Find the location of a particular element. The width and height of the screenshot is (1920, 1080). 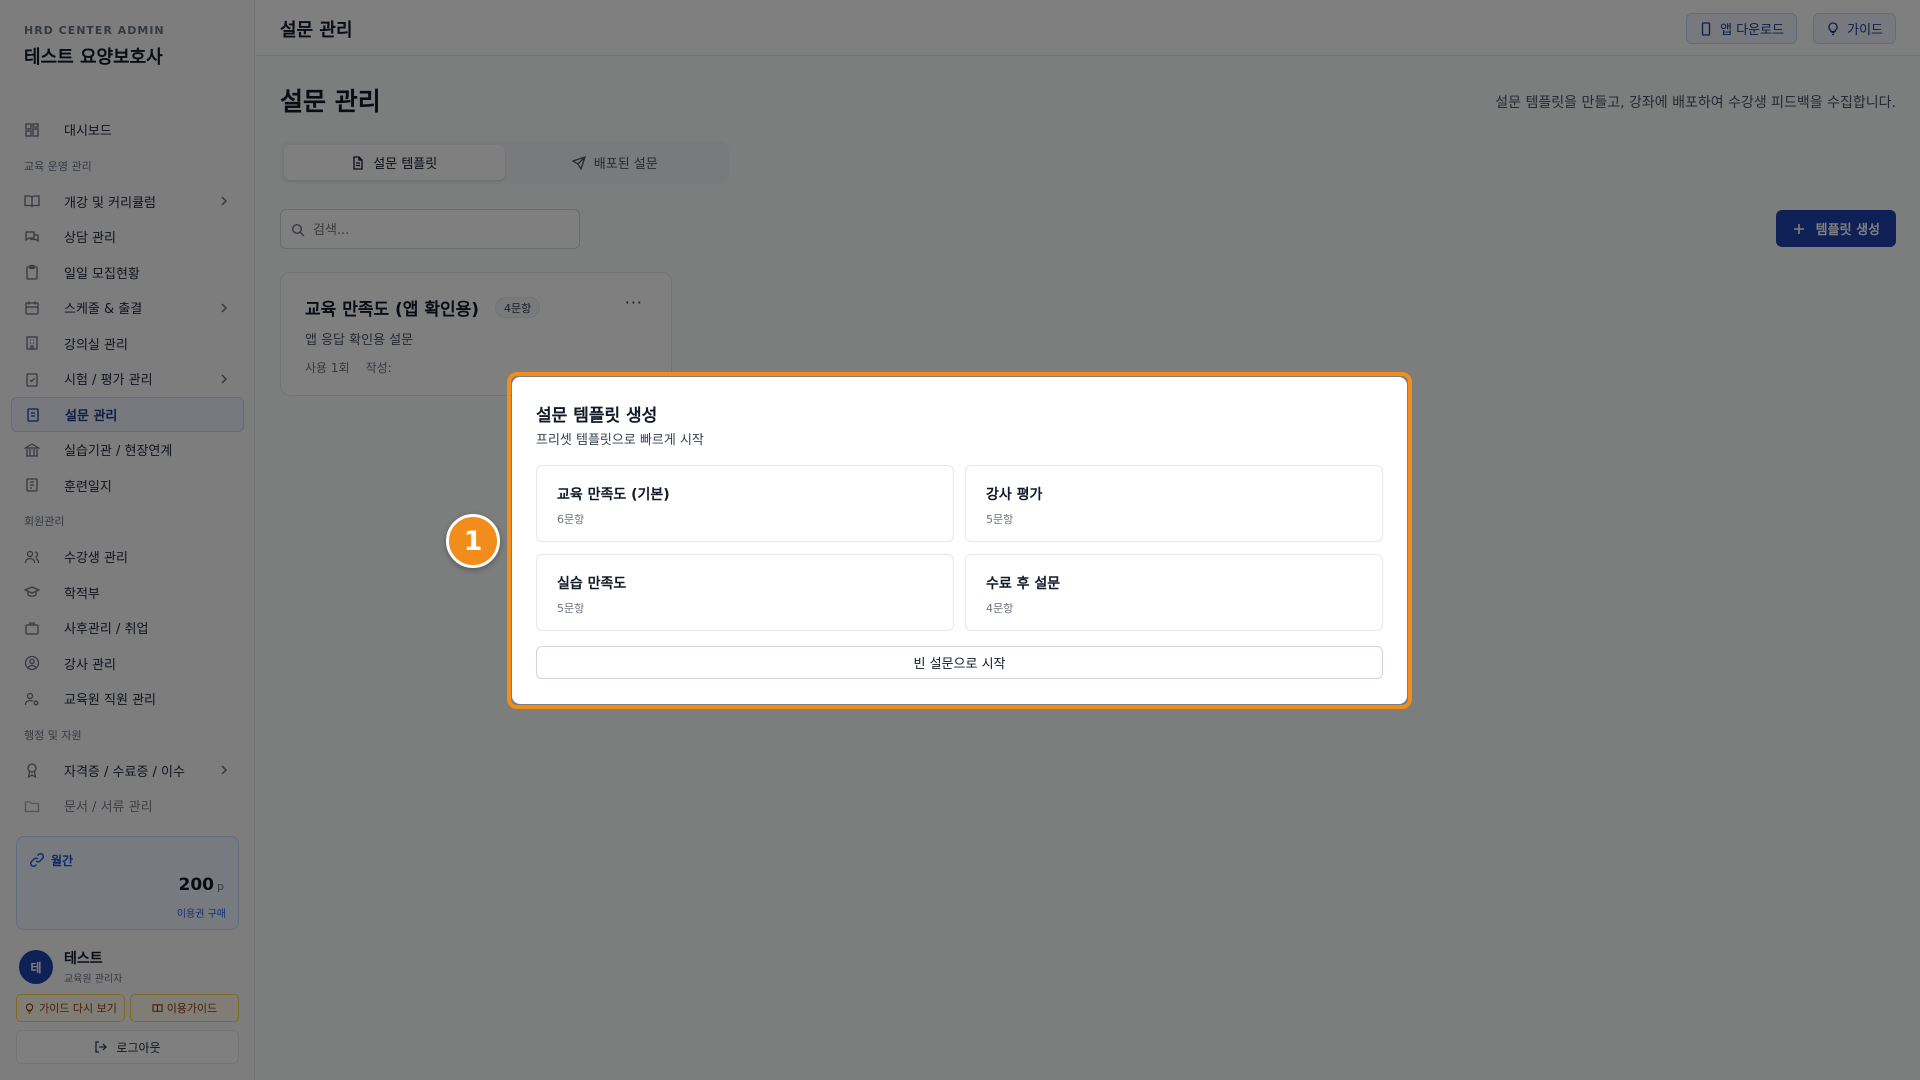

preset-name: 강사 평가 is located at coordinates (1014, 495).